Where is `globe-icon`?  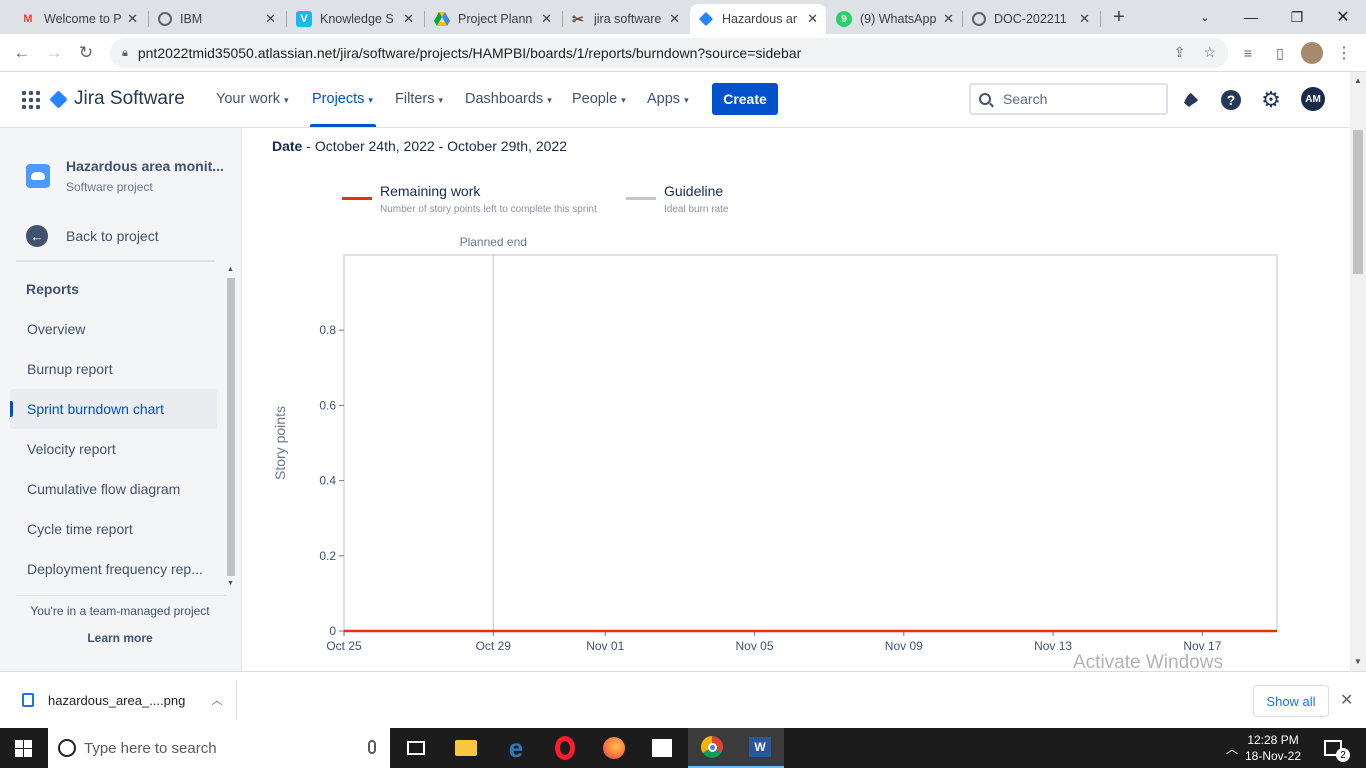 globe-icon is located at coordinates (979, 19).